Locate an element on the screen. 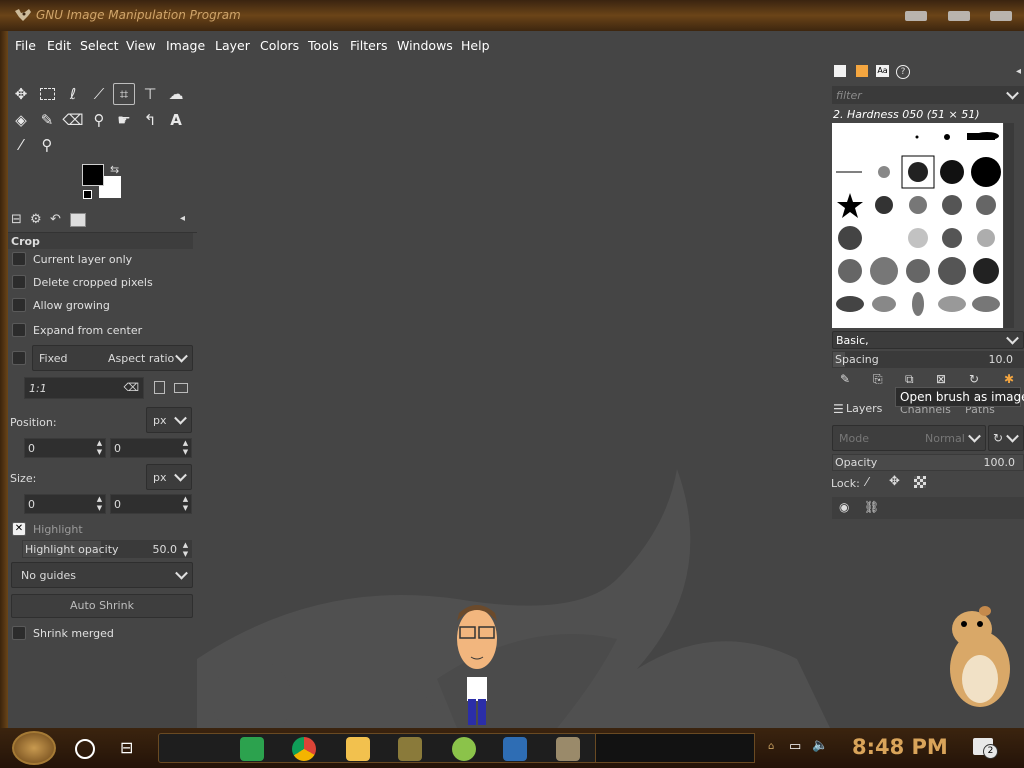  size-height-input: 0 ▲ ▼ is located at coordinates (151, 504).